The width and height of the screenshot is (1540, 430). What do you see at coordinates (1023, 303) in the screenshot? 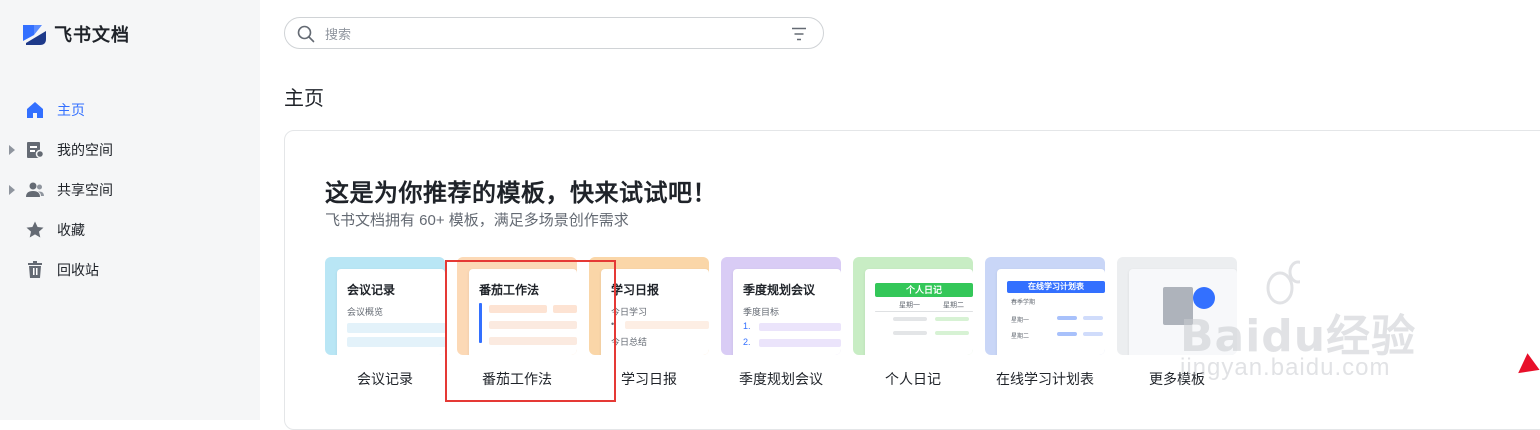
I see `thumb-text: 春季学期` at bounding box center [1023, 303].